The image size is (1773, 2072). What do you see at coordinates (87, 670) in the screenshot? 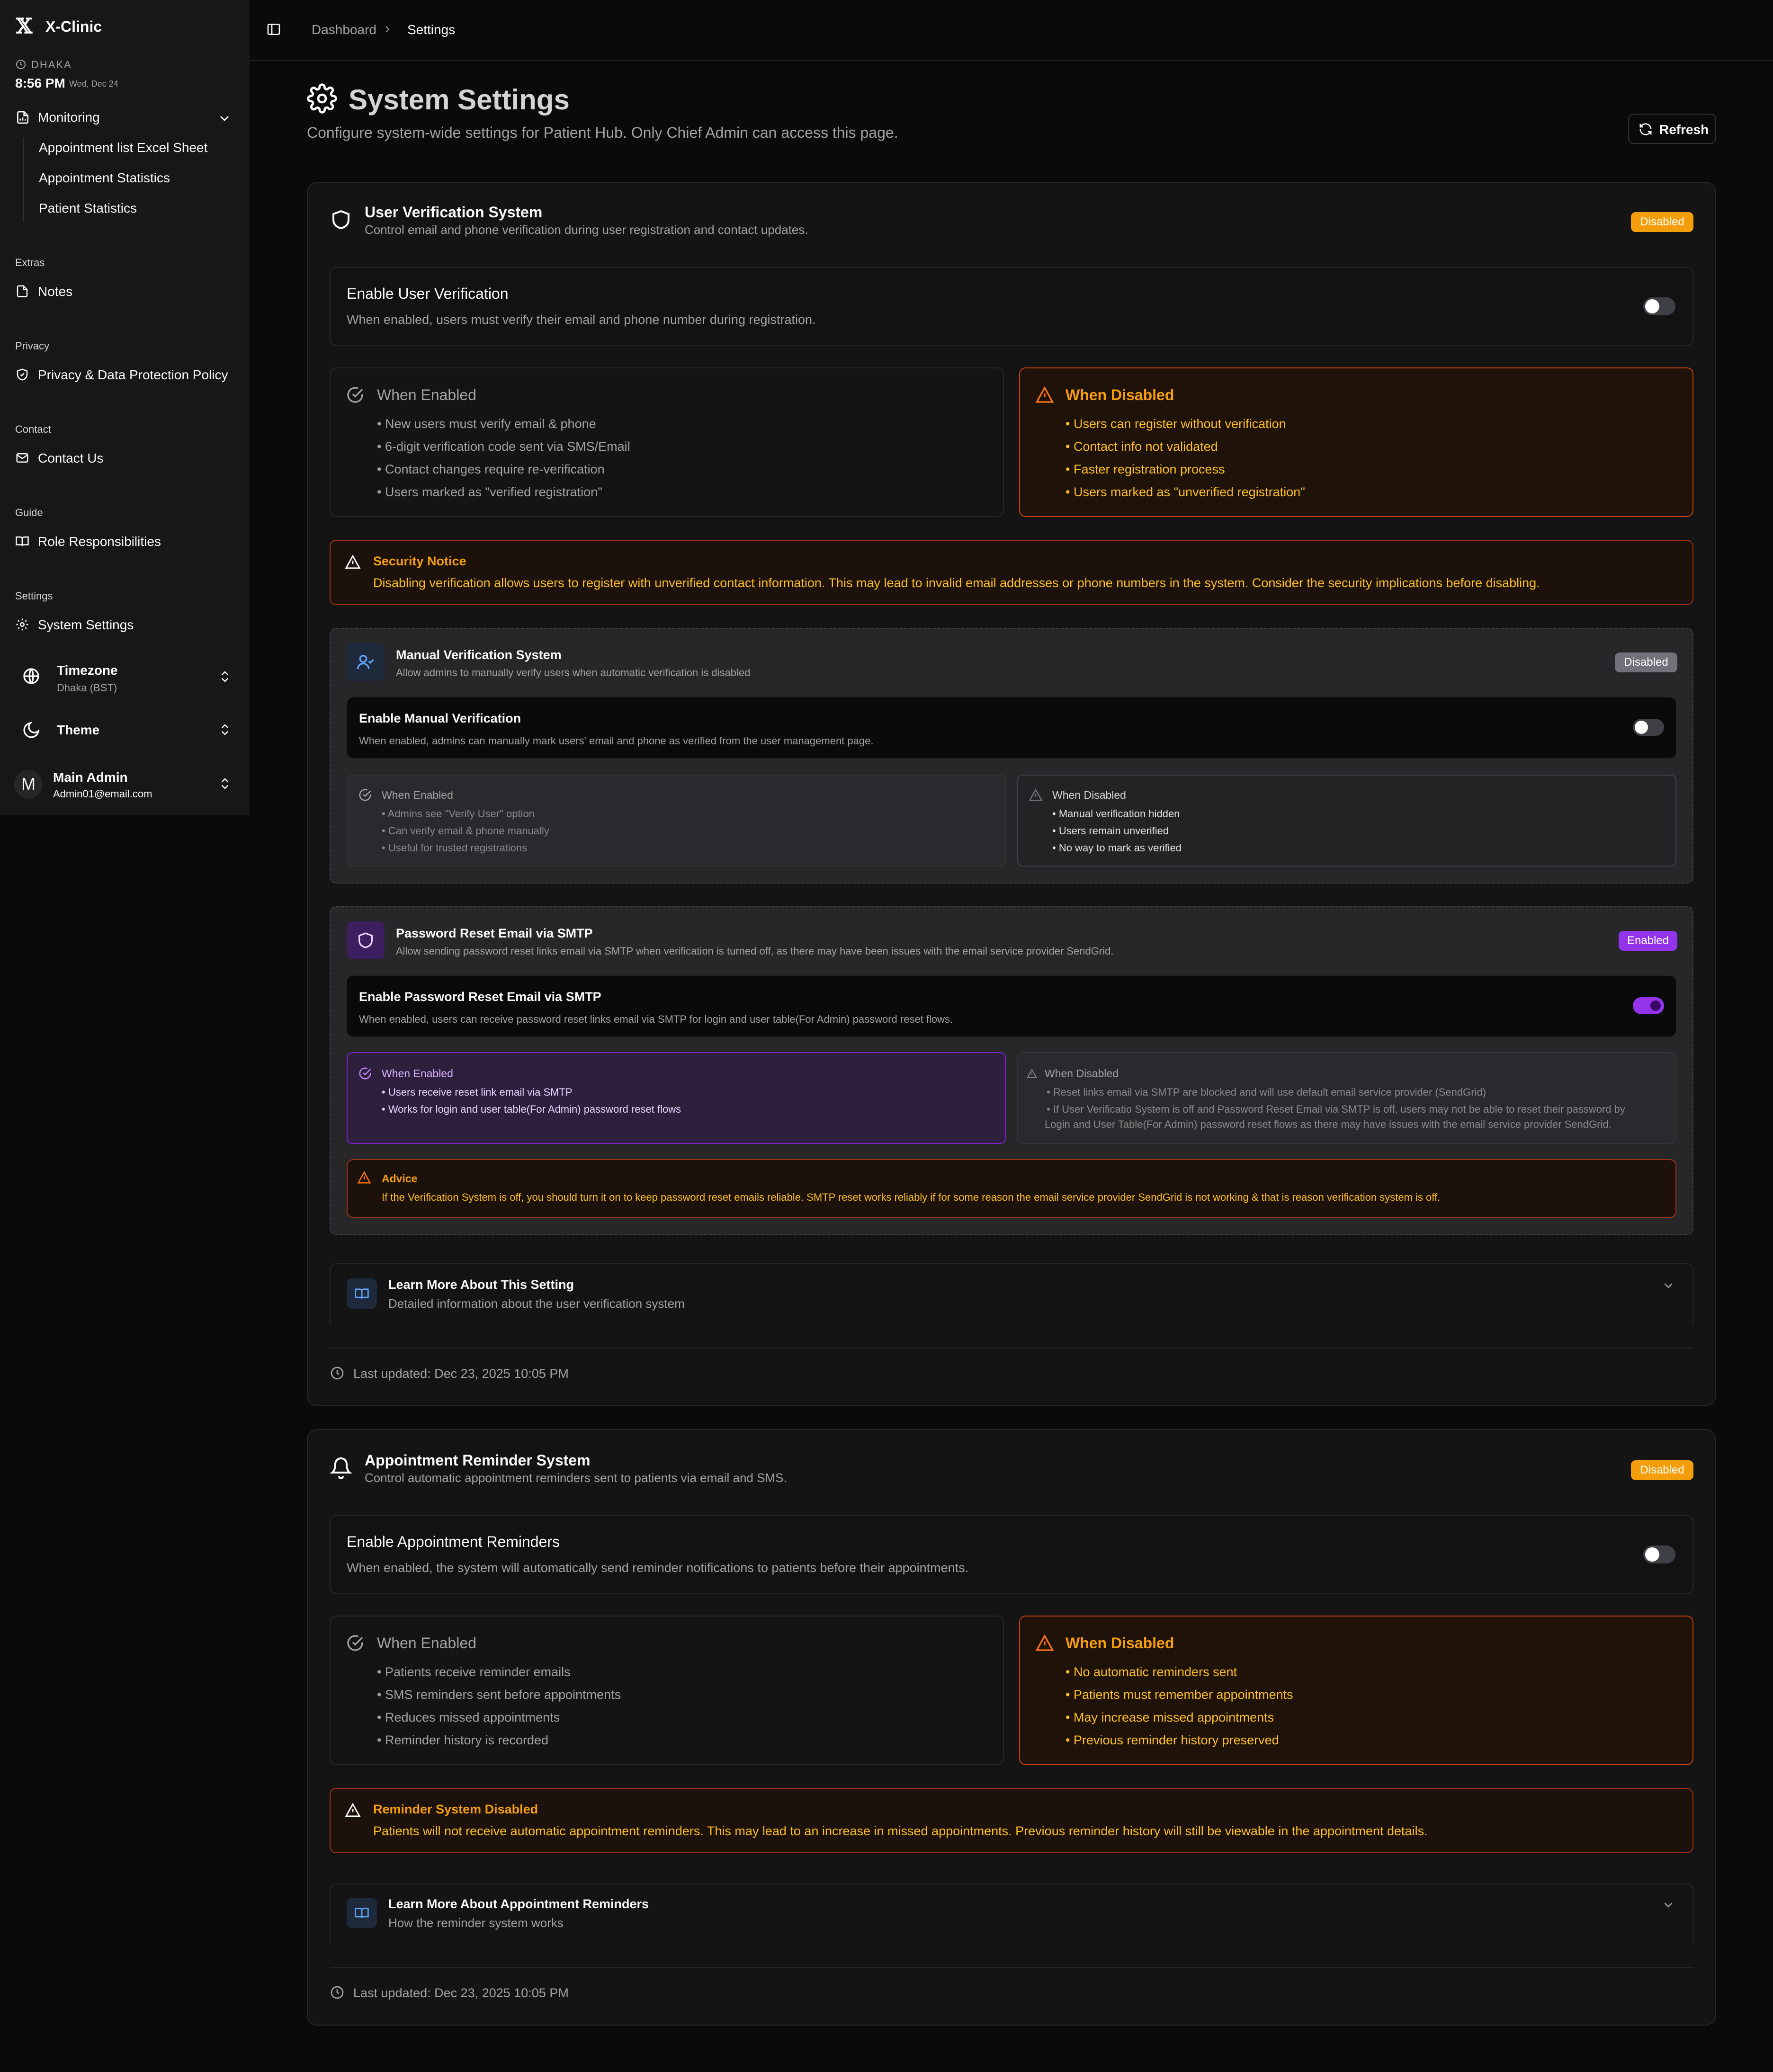
I see `timezone-label: Timezone` at bounding box center [87, 670].